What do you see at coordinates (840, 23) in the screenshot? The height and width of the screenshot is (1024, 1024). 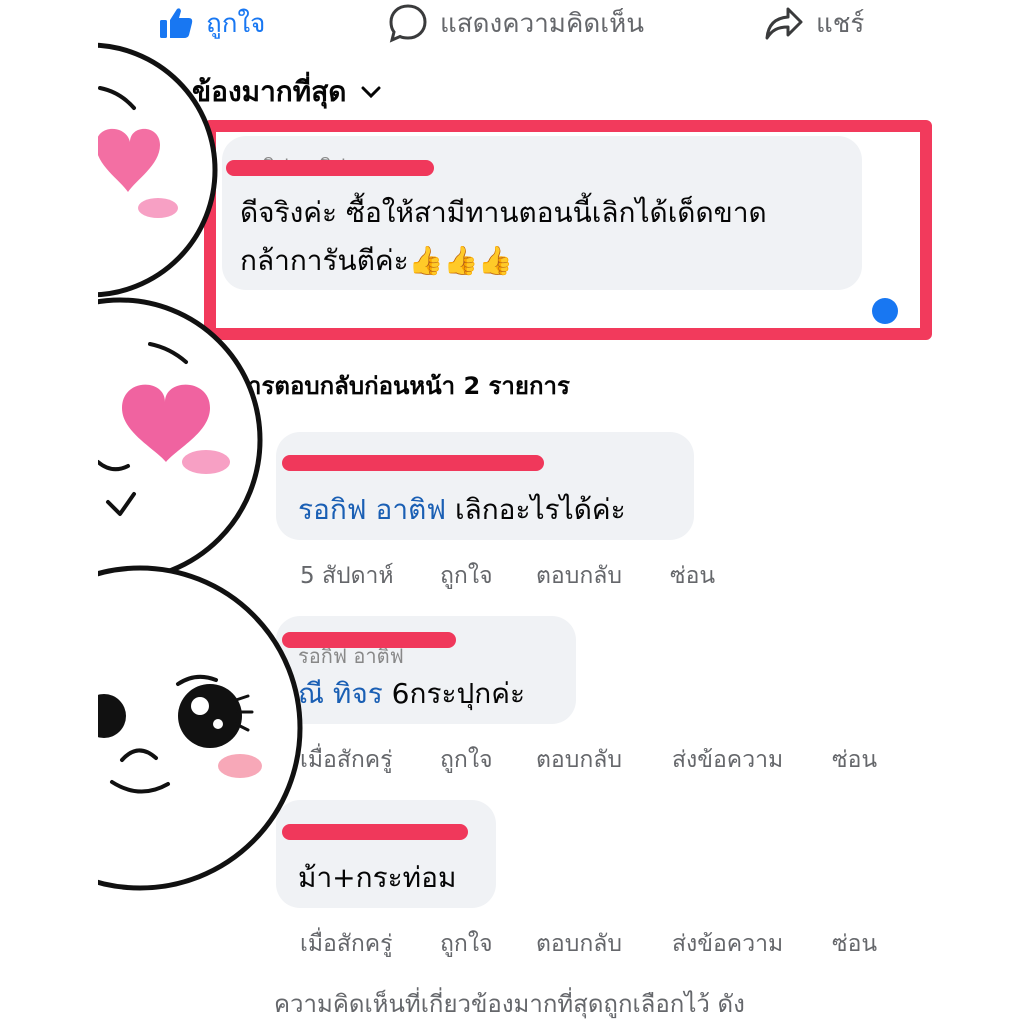 I see `share-label: แชร์` at bounding box center [840, 23].